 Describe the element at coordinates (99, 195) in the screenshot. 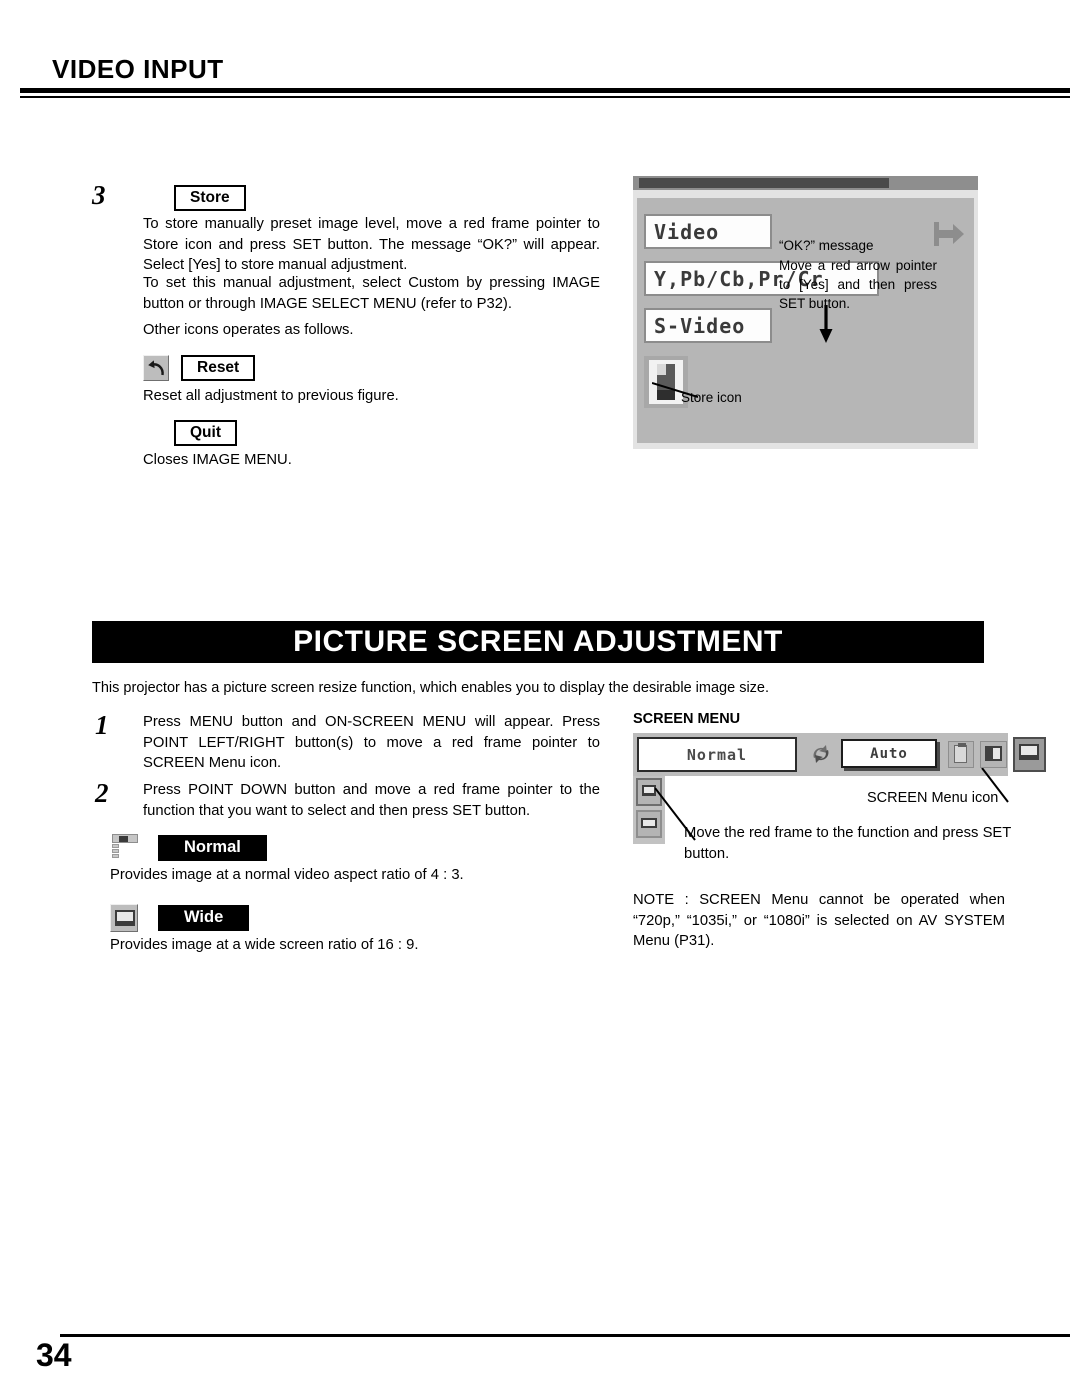

I see `store-step-number: 3` at that location.